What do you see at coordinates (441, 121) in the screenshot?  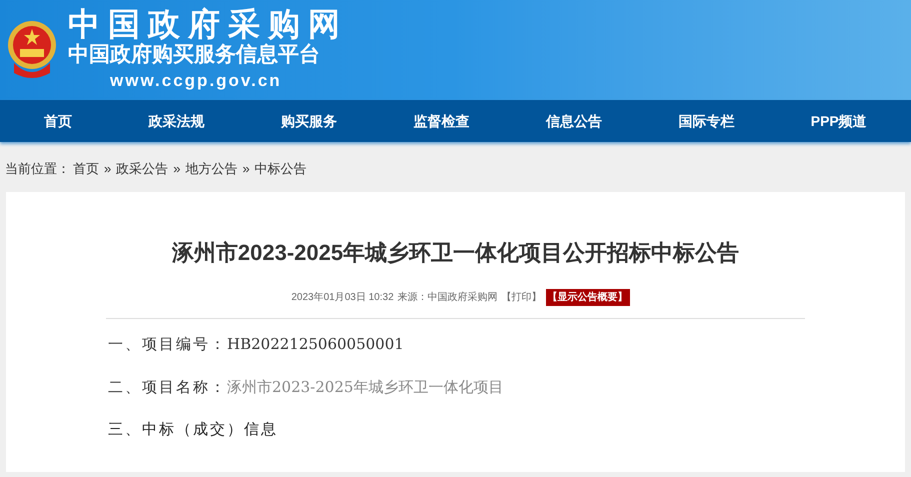 I see `nav-link: 监督检查` at bounding box center [441, 121].